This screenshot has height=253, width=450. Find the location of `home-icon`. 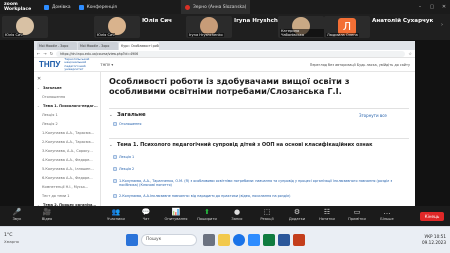

home-icon is located at coordinates (46, 7).